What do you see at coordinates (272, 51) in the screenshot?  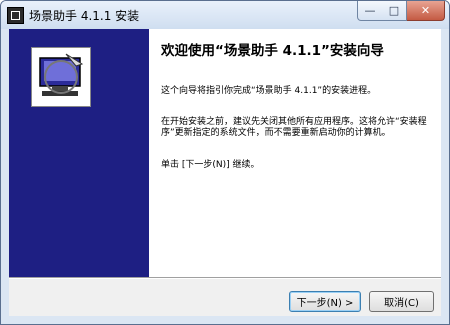 I see `welcome-heading: 欢迎使用“场景助手 4.1.1”安装向导` at bounding box center [272, 51].